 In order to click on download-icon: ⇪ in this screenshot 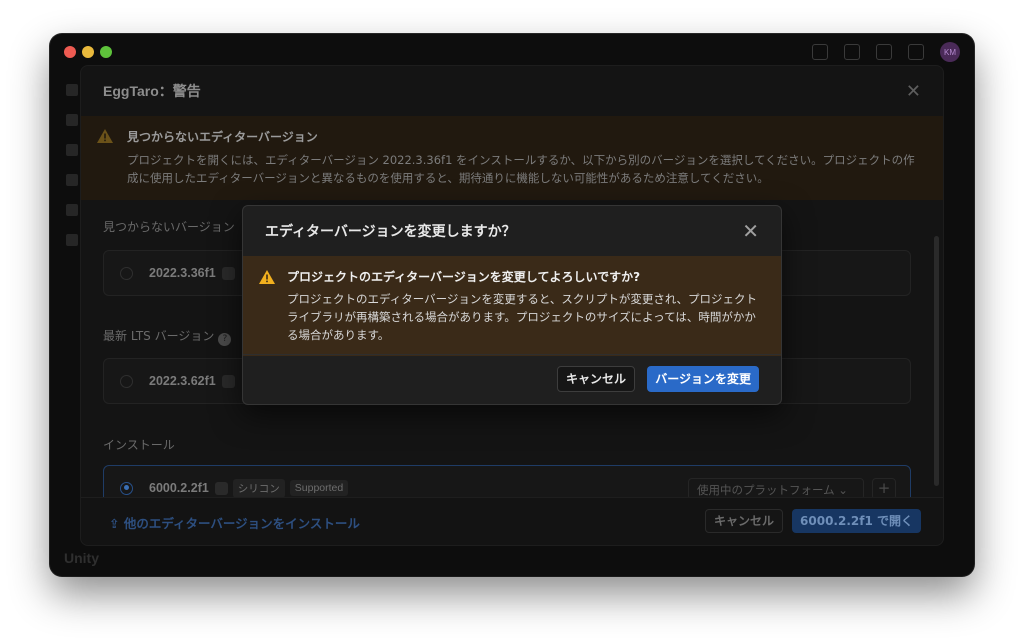, I will do `click(116, 523)`.